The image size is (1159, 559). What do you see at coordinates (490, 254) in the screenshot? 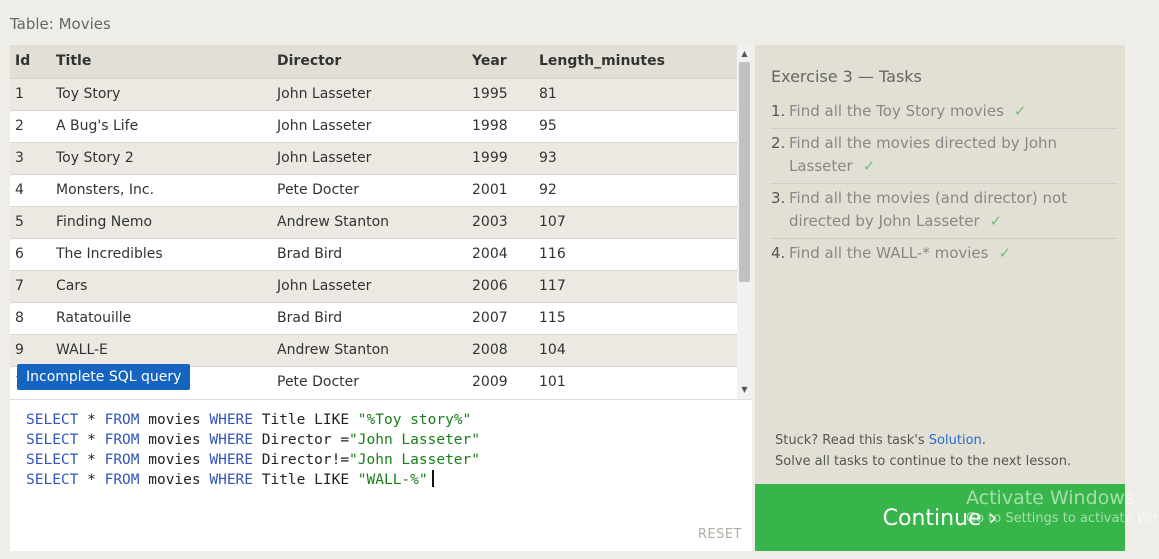
I see `cell-year: 2004` at bounding box center [490, 254].